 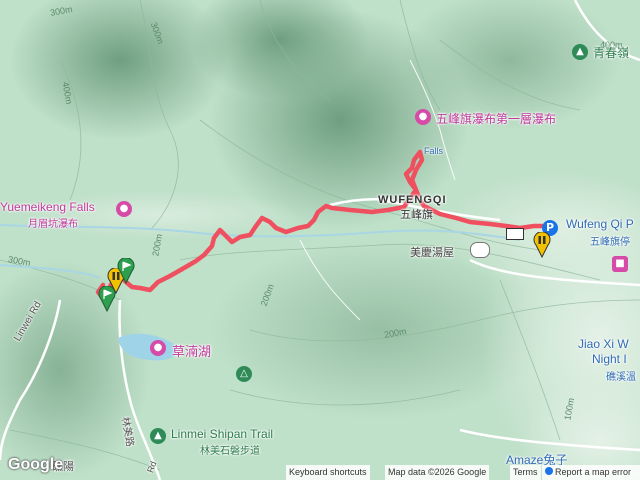 What do you see at coordinates (328, 472) in the screenshot?
I see `keyboard-shortcuts-link: Keyboard shortcuts` at bounding box center [328, 472].